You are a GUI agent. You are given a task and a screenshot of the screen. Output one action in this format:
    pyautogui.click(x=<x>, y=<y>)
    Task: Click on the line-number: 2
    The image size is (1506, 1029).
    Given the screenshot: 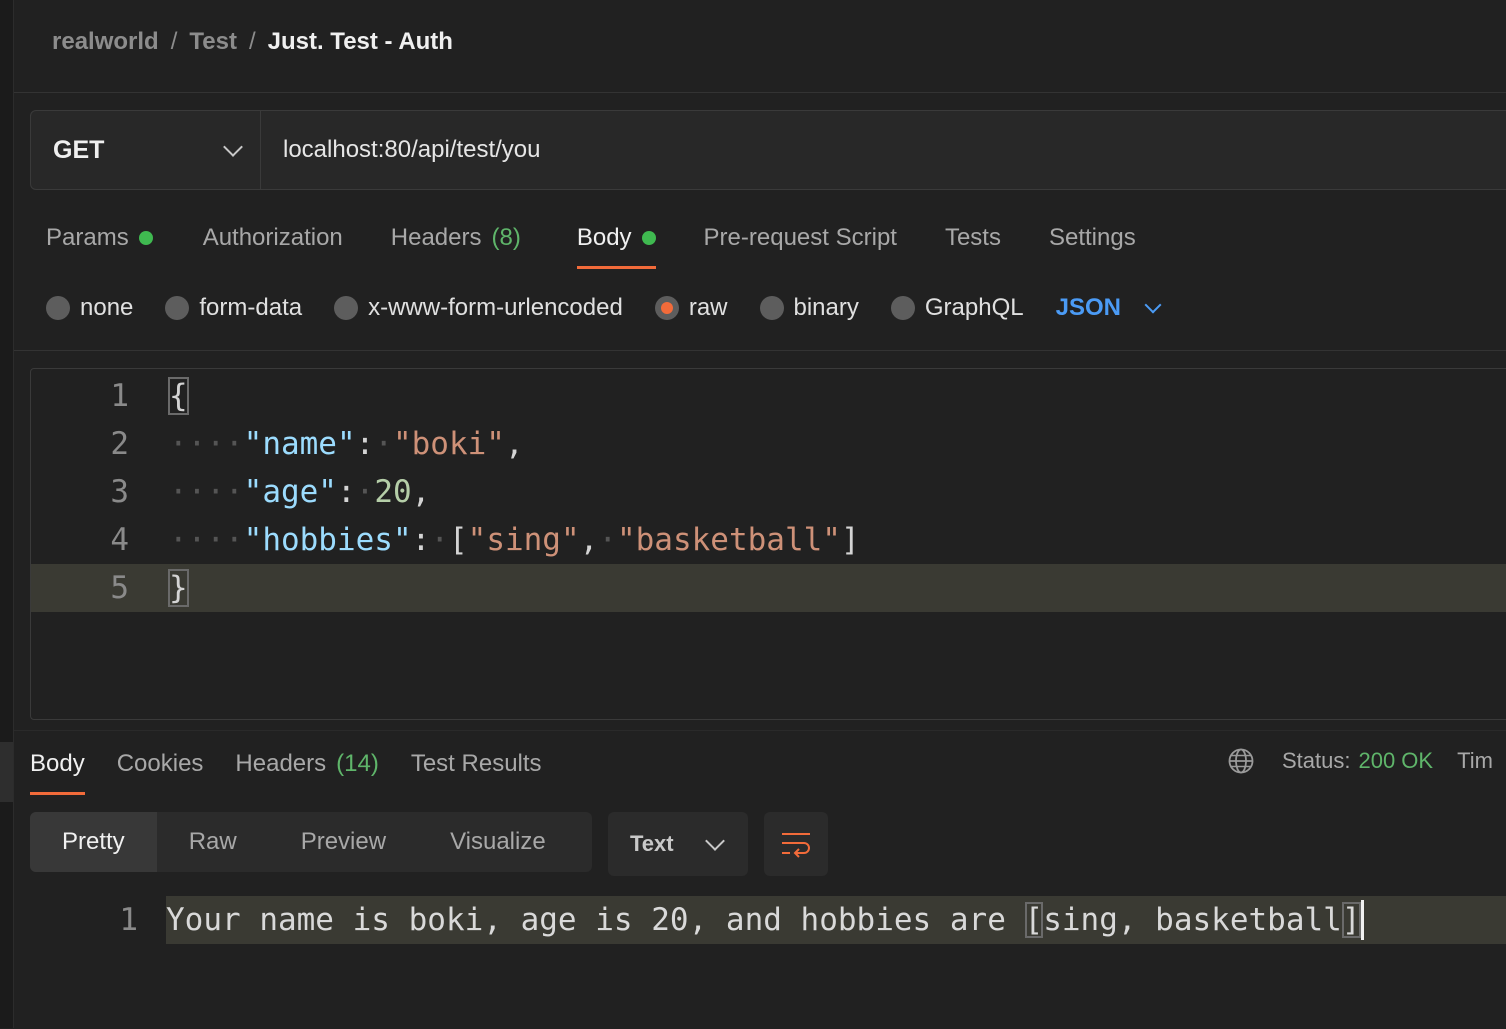 What is the action you would take?
    pyautogui.click(x=119, y=444)
    